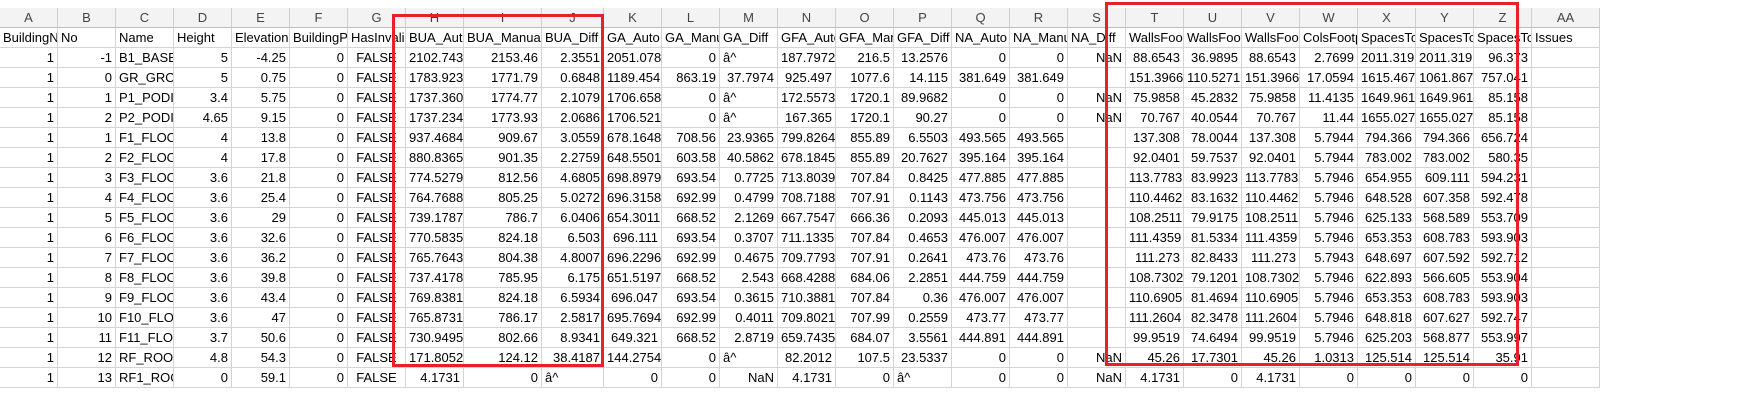 This screenshot has height=412, width=1751. What do you see at coordinates (923, 58) in the screenshot?
I see `data-cell: 13.2576` at bounding box center [923, 58].